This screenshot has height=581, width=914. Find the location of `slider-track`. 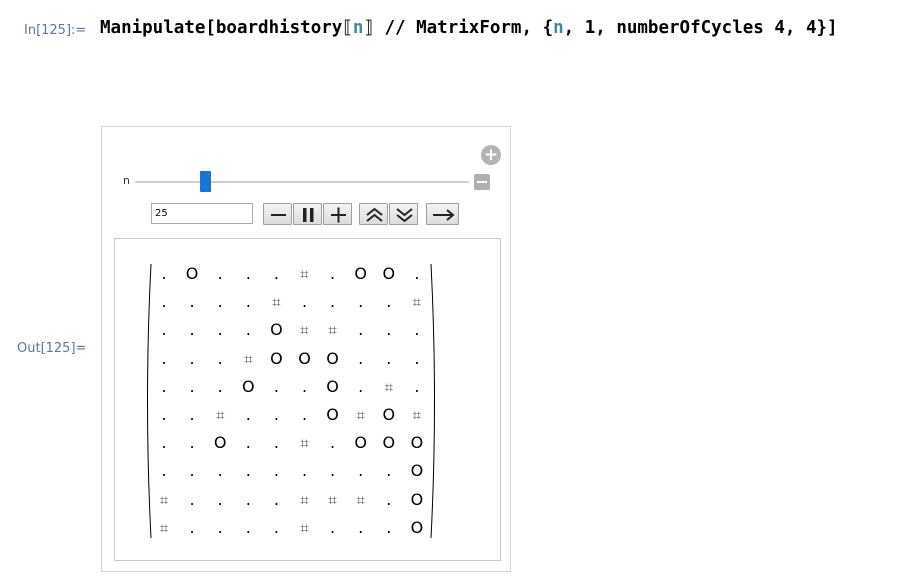

slider-track is located at coordinates (302, 182).